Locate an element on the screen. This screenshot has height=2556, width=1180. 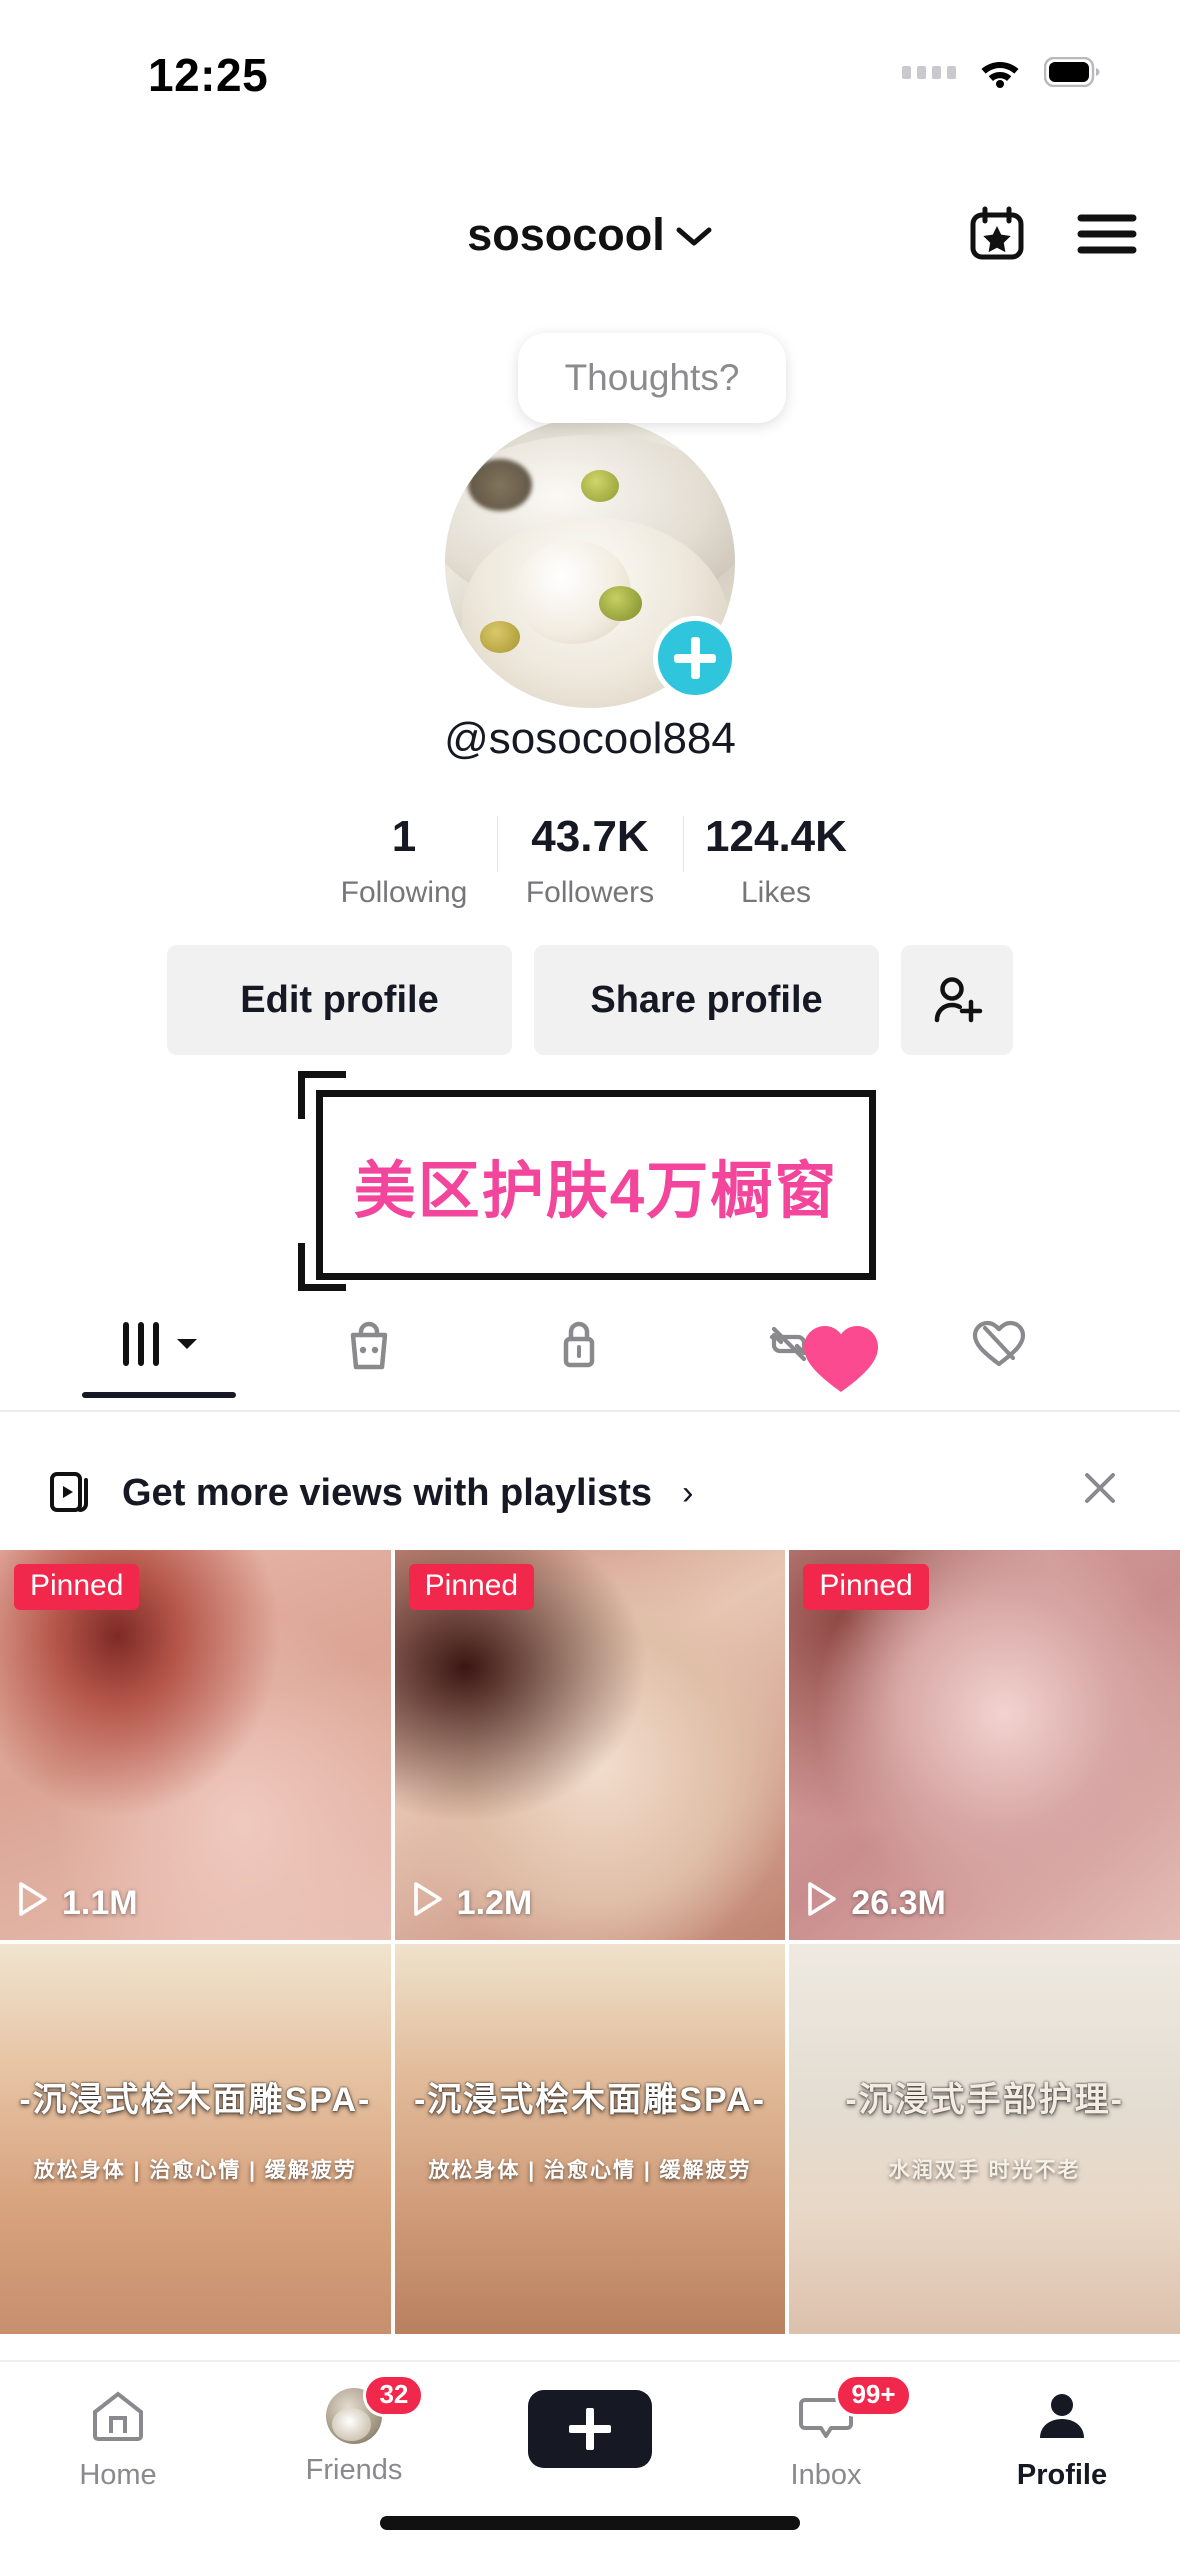
nav-item-create is located at coordinates (590, 2415).